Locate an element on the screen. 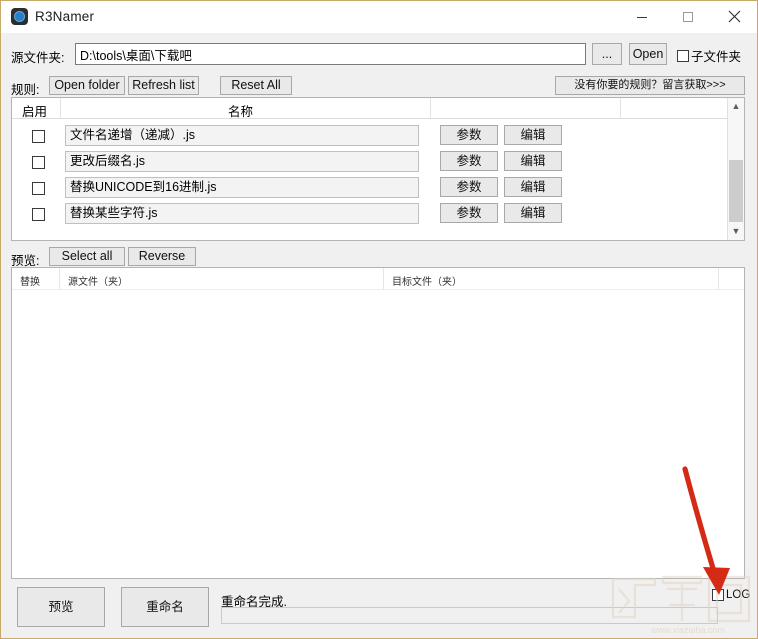 The width and height of the screenshot is (758, 639). minimize-button is located at coordinates (642, 16).